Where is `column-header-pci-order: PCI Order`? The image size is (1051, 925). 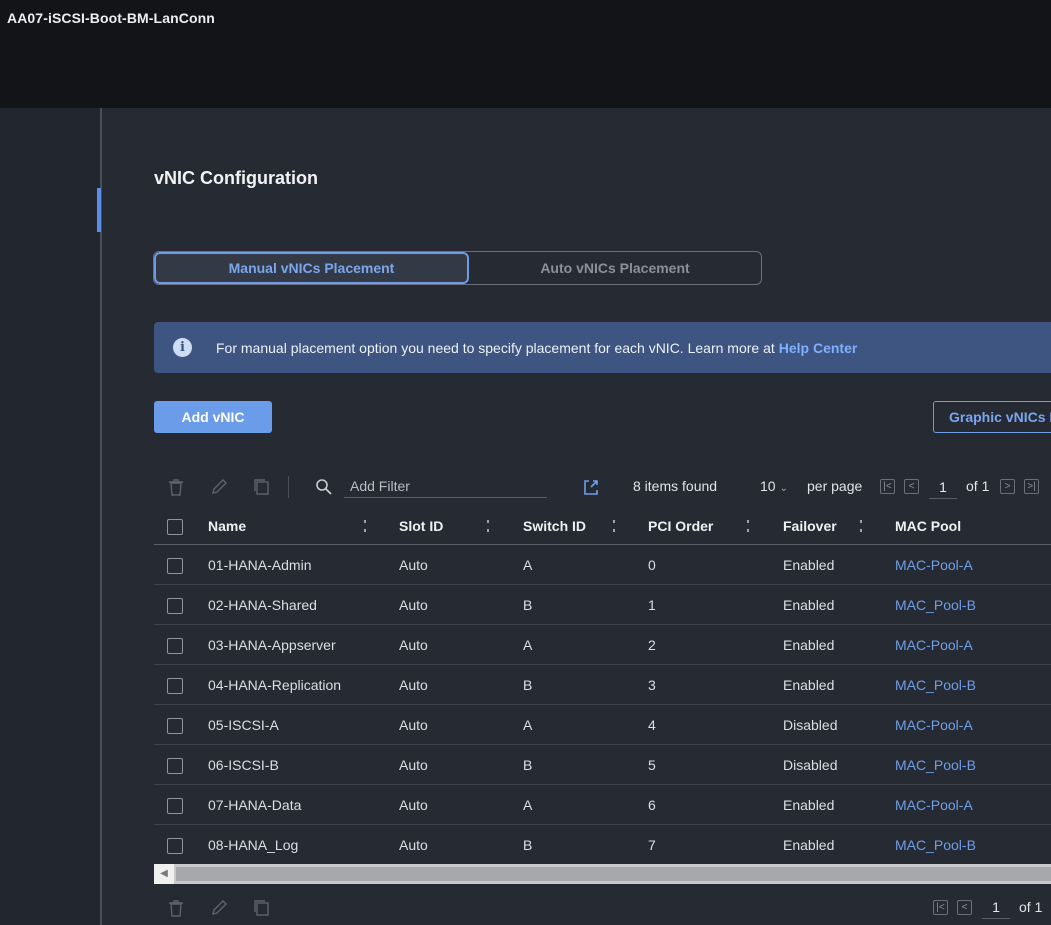
column-header-pci-order: PCI Order is located at coordinates (680, 526).